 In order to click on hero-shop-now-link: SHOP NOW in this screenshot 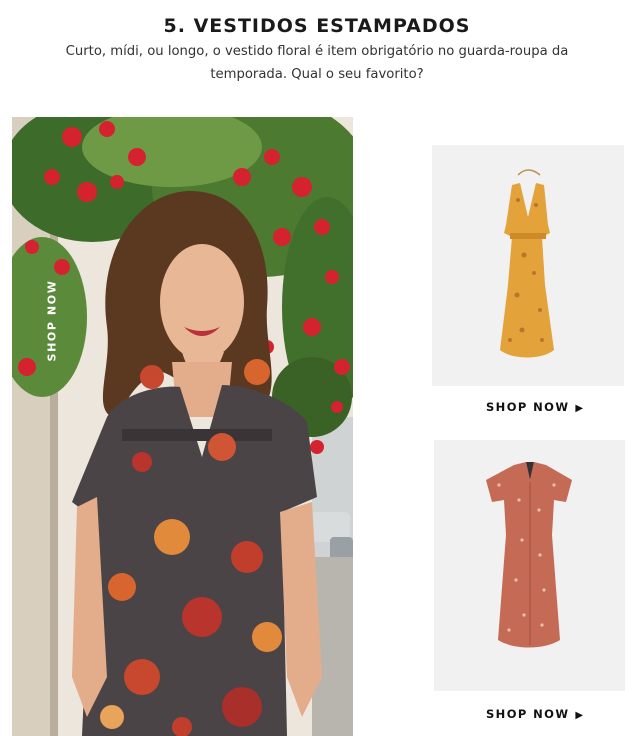, I will do `click(52, 320)`.